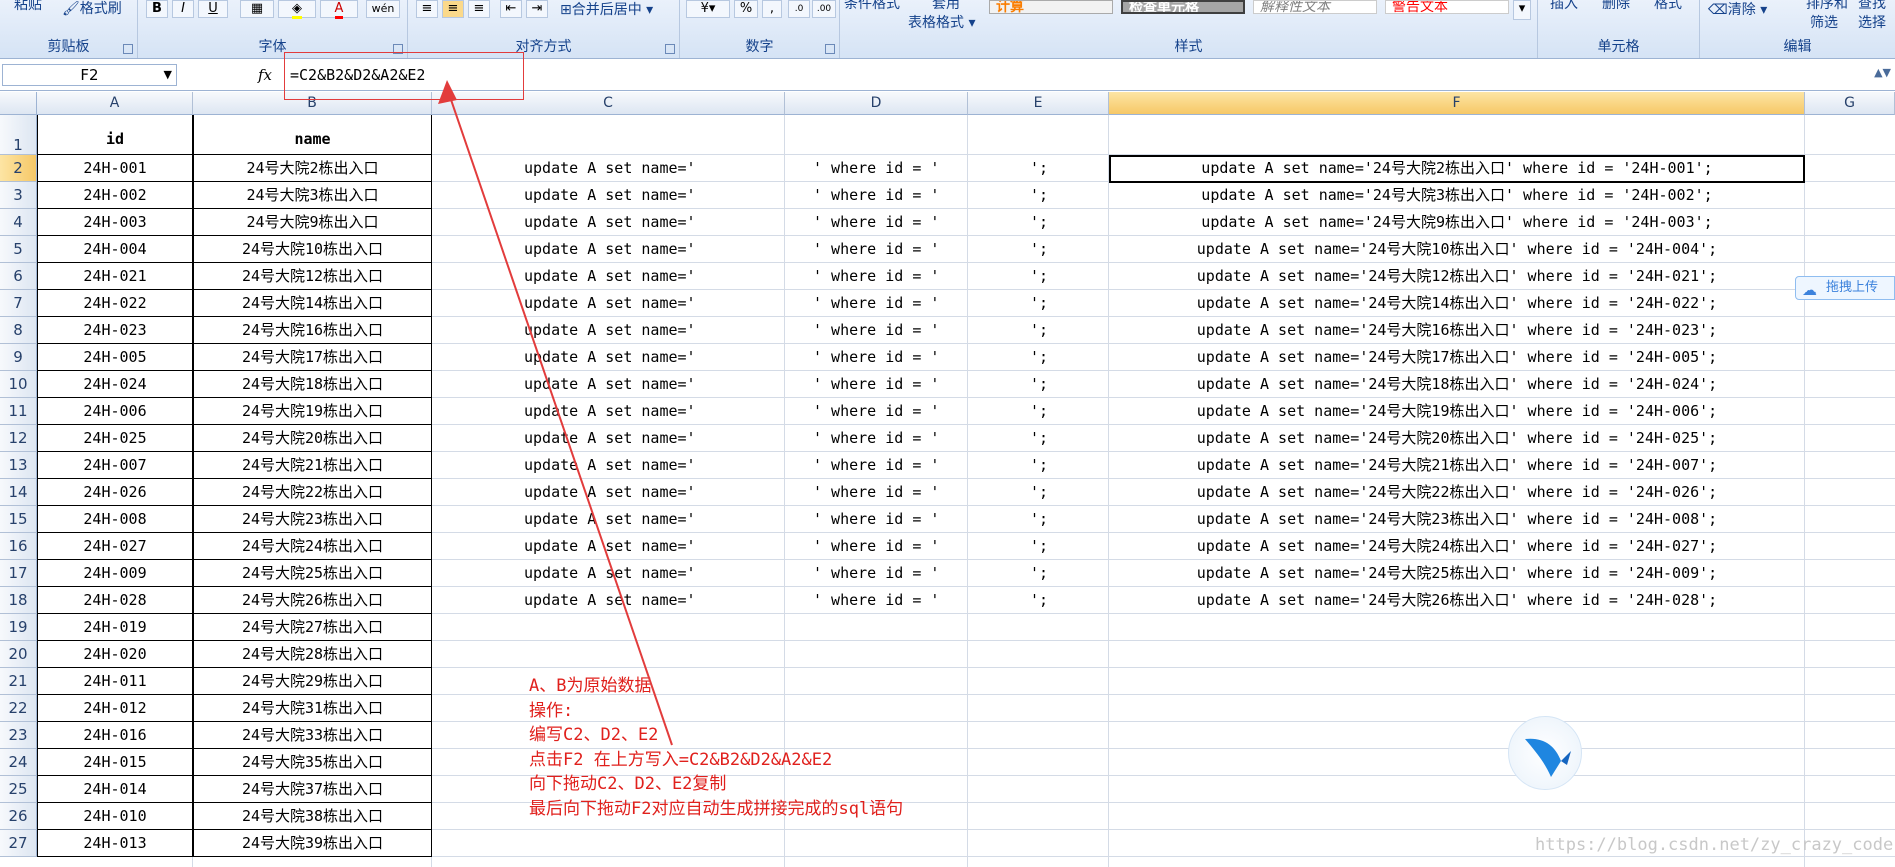  What do you see at coordinates (1545, 753) in the screenshot?
I see `bird-logo-icon` at bounding box center [1545, 753].